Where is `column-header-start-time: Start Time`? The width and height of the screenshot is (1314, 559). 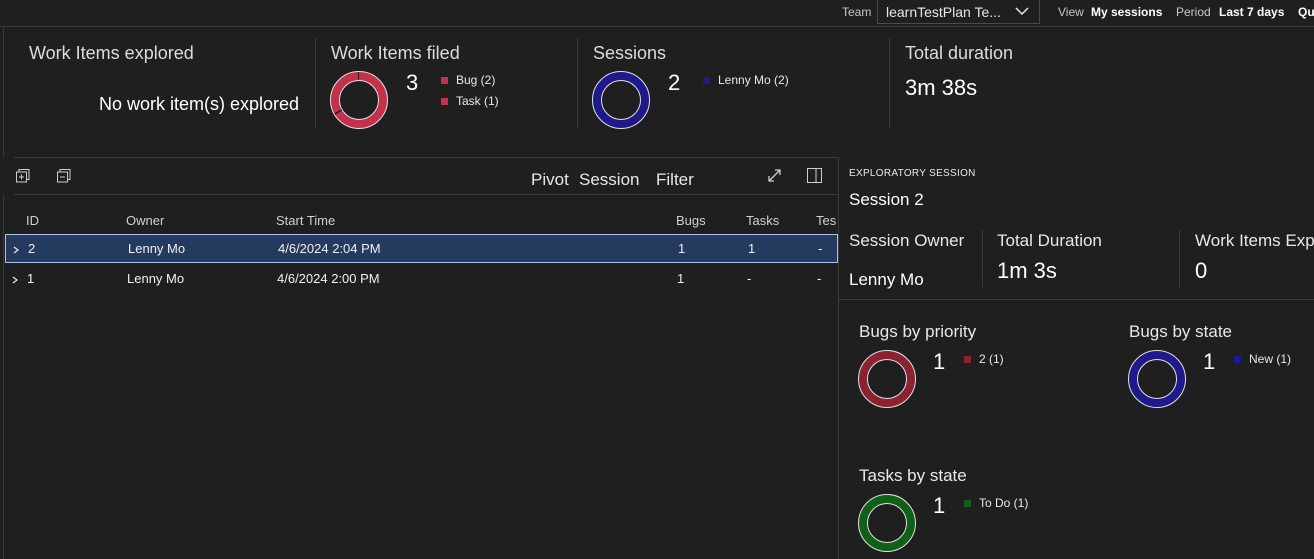 column-header-start-time: Start Time is located at coordinates (305, 220).